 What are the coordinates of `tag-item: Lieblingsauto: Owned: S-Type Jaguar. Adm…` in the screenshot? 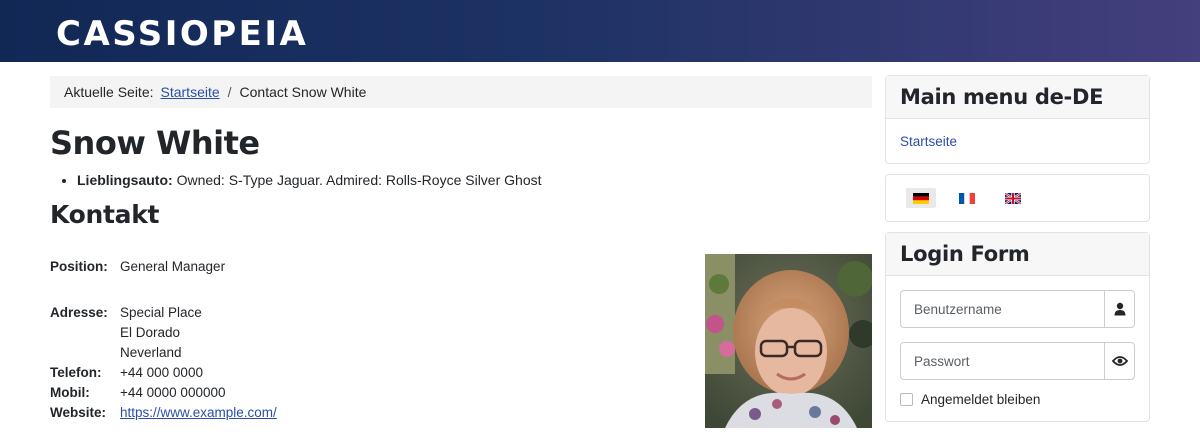 It's located at (474, 180).